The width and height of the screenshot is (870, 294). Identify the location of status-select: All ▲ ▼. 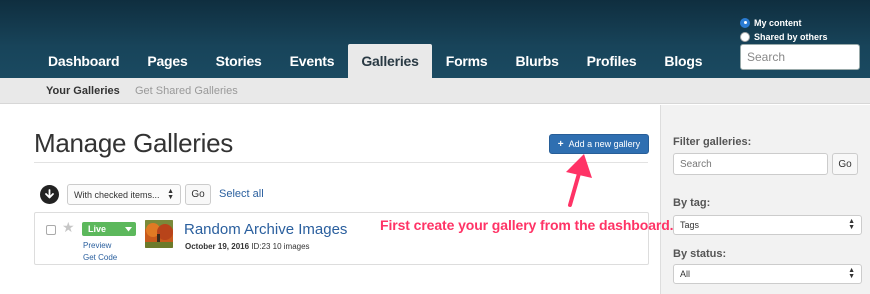
(767, 274).